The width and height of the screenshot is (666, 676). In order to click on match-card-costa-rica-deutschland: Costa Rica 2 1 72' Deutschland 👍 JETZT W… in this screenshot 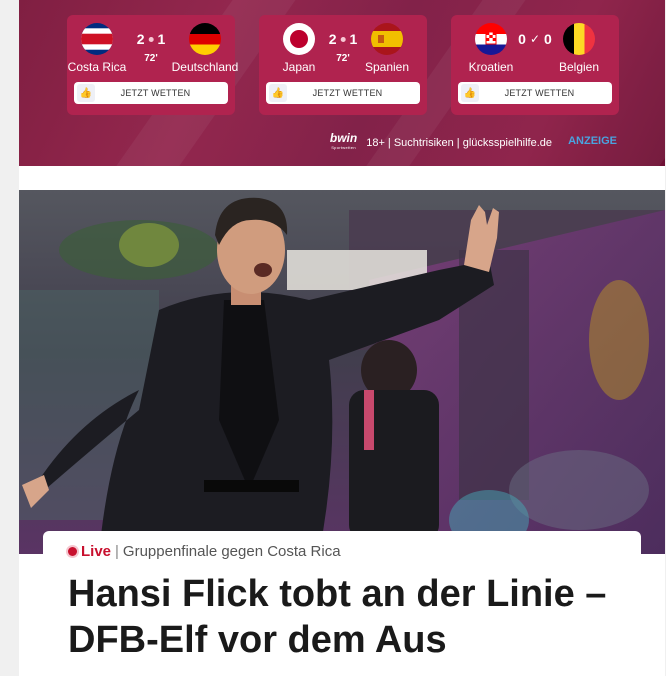, I will do `click(152, 65)`.